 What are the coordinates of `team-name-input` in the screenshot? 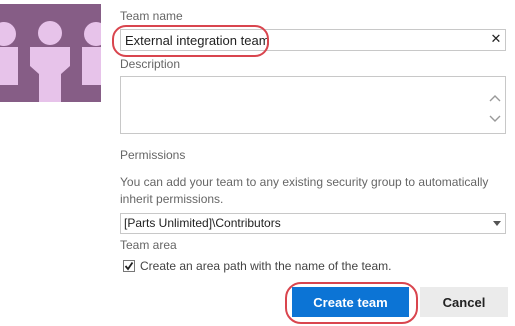 It's located at (313, 40).